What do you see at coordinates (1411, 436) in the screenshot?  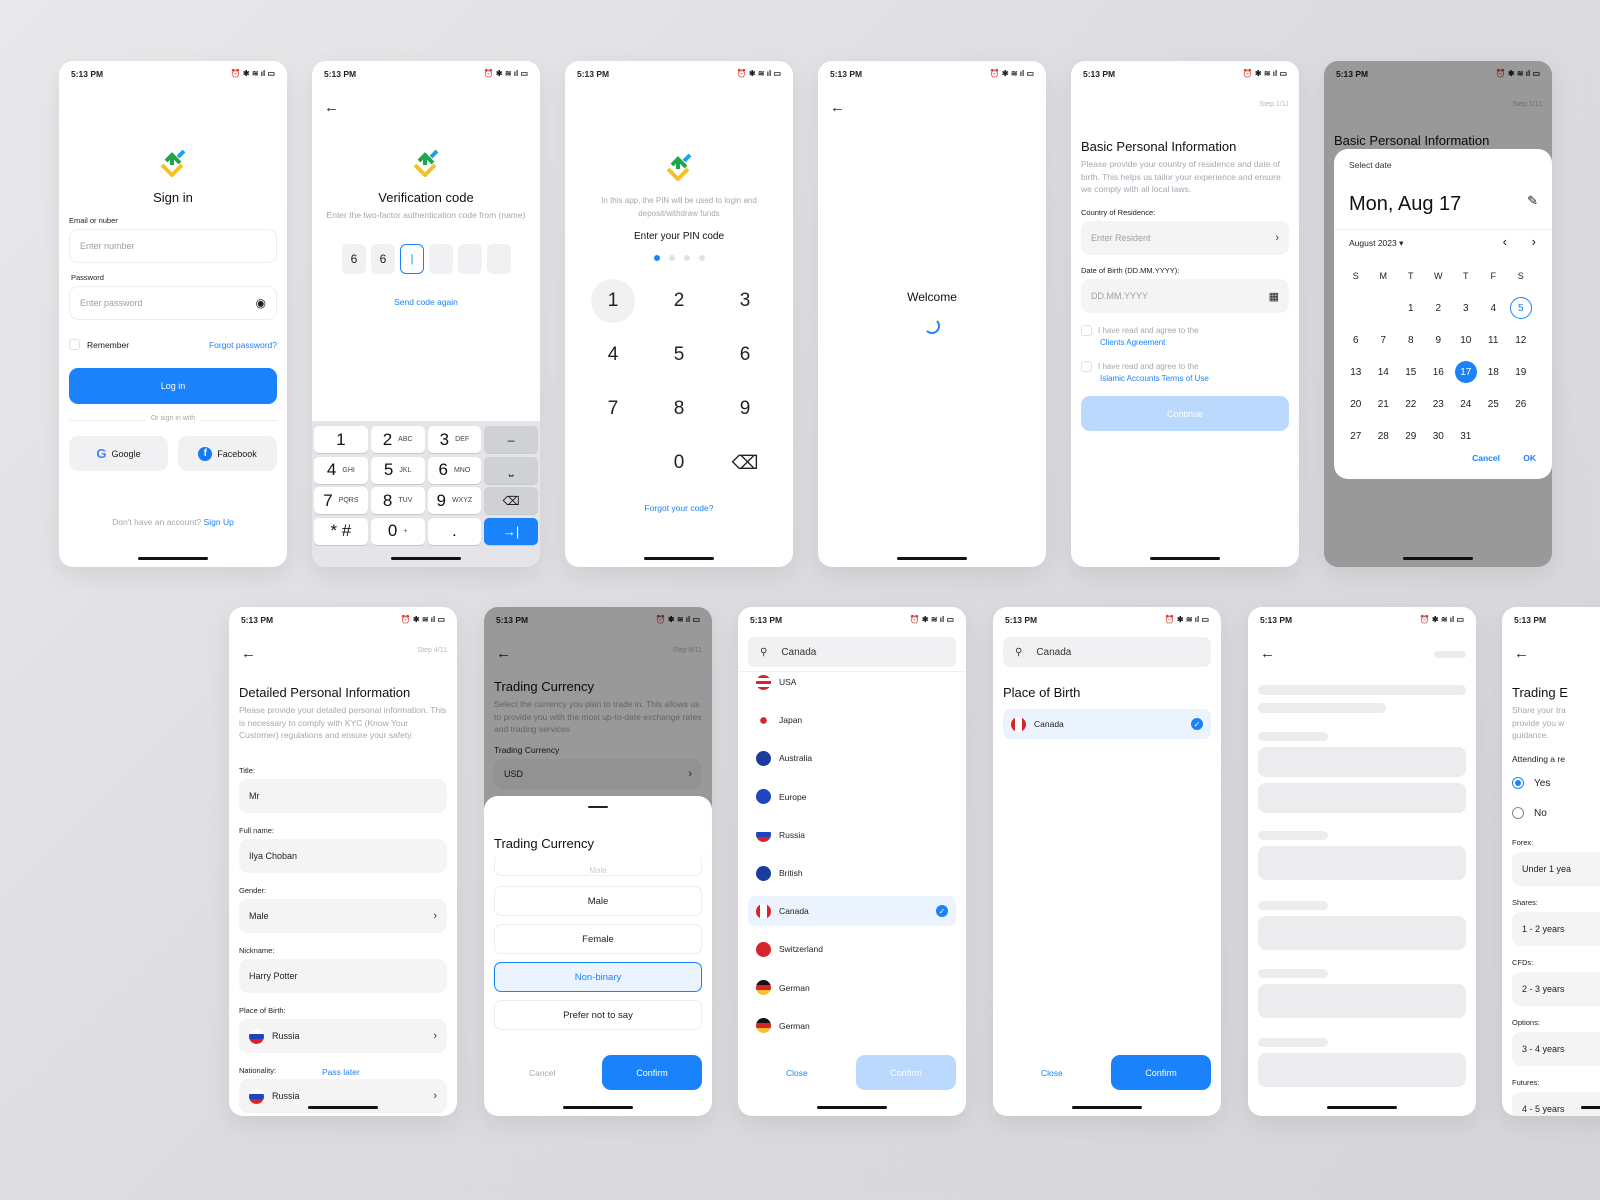 I see `calendar-day: 29` at bounding box center [1411, 436].